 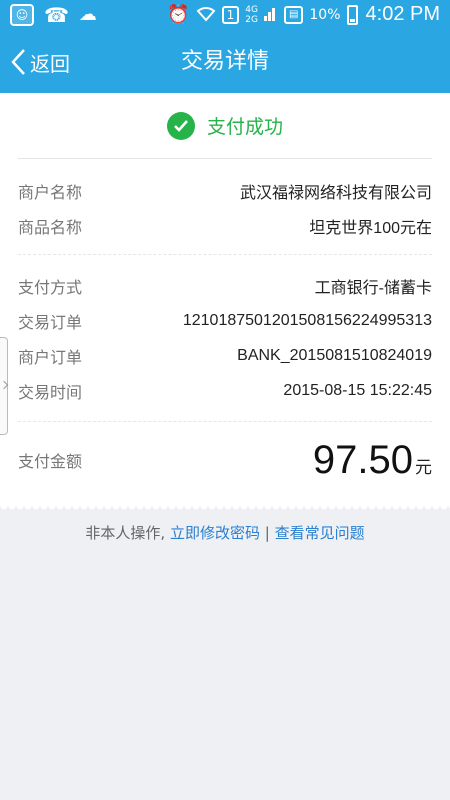 I want to click on footer-links: 非本人操作, 立即修改密码 | 查看常见问题, so click(x=225, y=532).